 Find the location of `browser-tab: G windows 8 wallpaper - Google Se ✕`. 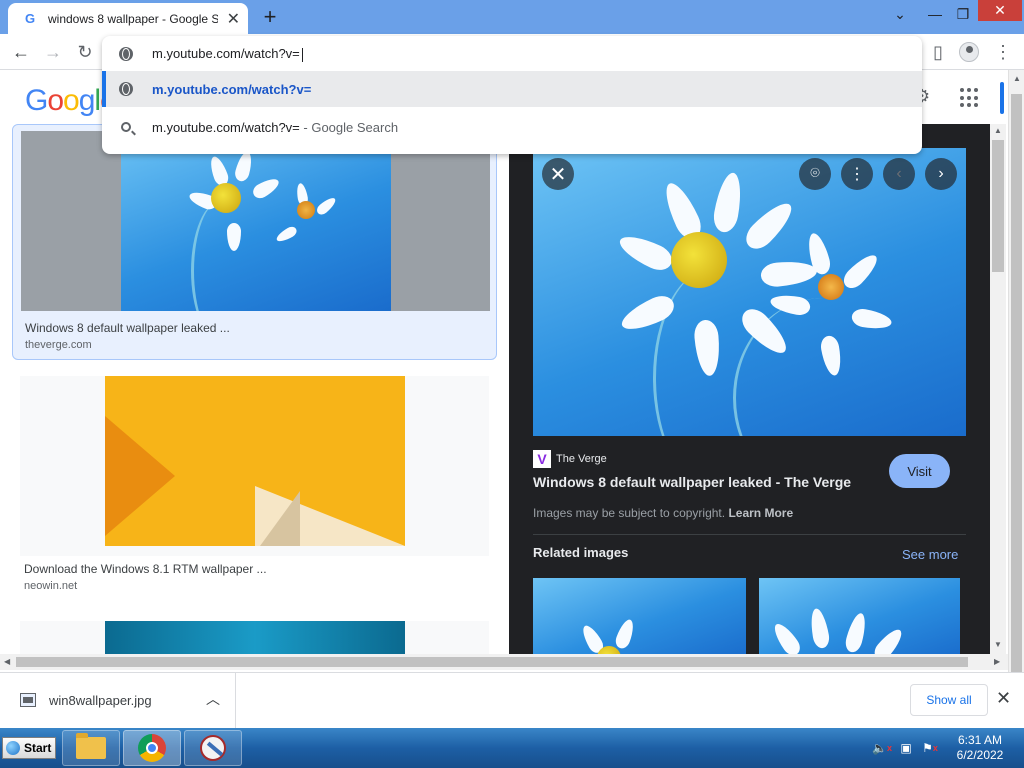

browser-tab: G windows 8 wallpaper - Google Se ✕ is located at coordinates (128, 18).